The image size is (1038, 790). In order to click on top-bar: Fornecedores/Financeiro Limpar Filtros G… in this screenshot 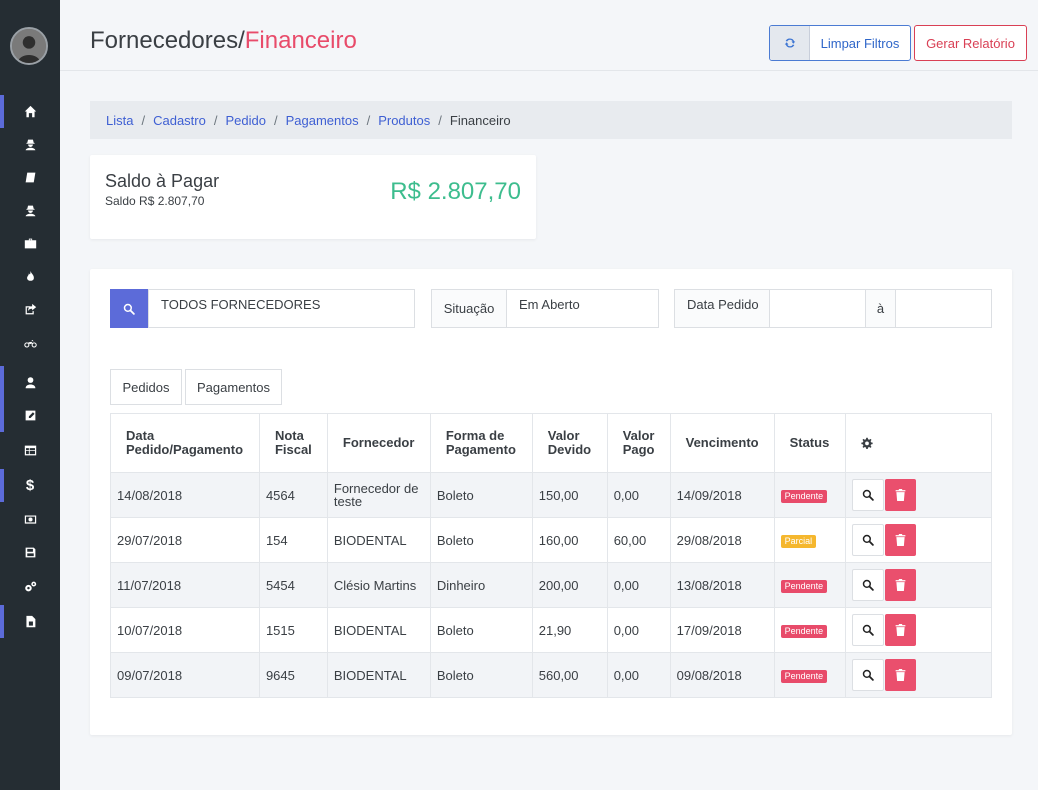, I will do `click(549, 35)`.